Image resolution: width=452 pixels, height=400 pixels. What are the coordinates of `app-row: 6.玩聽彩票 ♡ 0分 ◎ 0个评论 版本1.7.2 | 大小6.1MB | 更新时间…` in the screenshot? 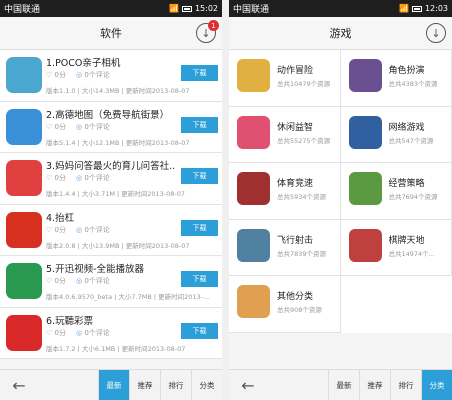 It's located at (111, 333).